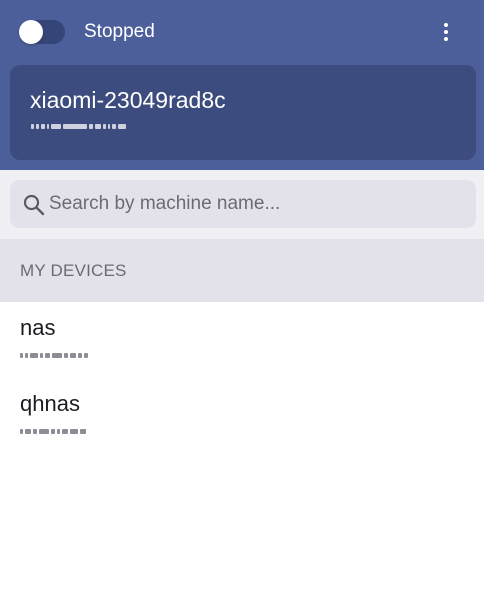 The height and width of the screenshot is (616, 484). What do you see at coordinates (31, 32) in the screenshot?
I see `toggle-knob` at bounding box center [31, 32].